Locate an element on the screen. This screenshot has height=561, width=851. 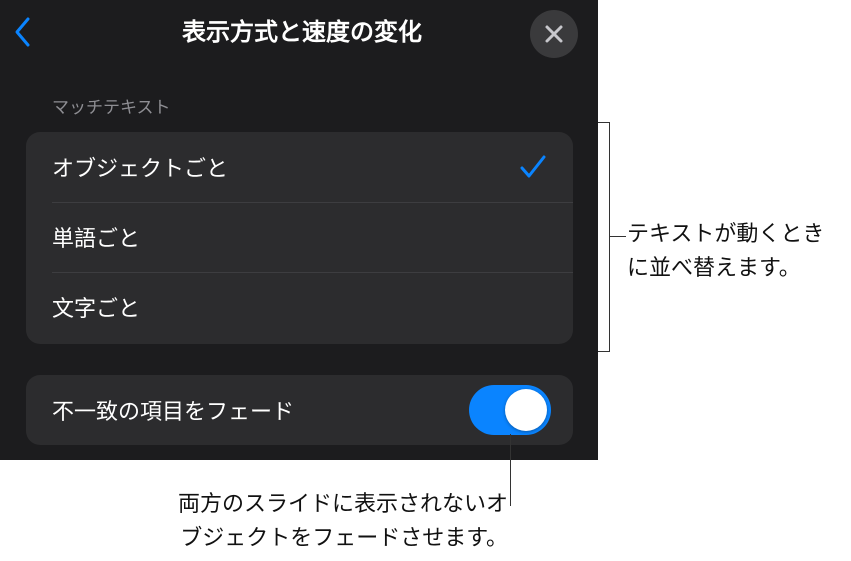
callout-reorder-text: テキストが動くとき に並べ替えます。 is located at coordinates (738, 252).